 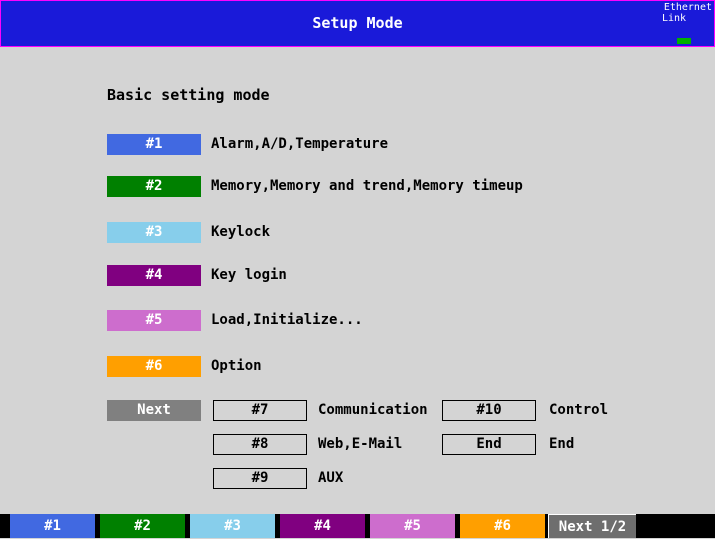 I want to click on mode-subtitle: Basic setting mode, so click(x=188, y=95).